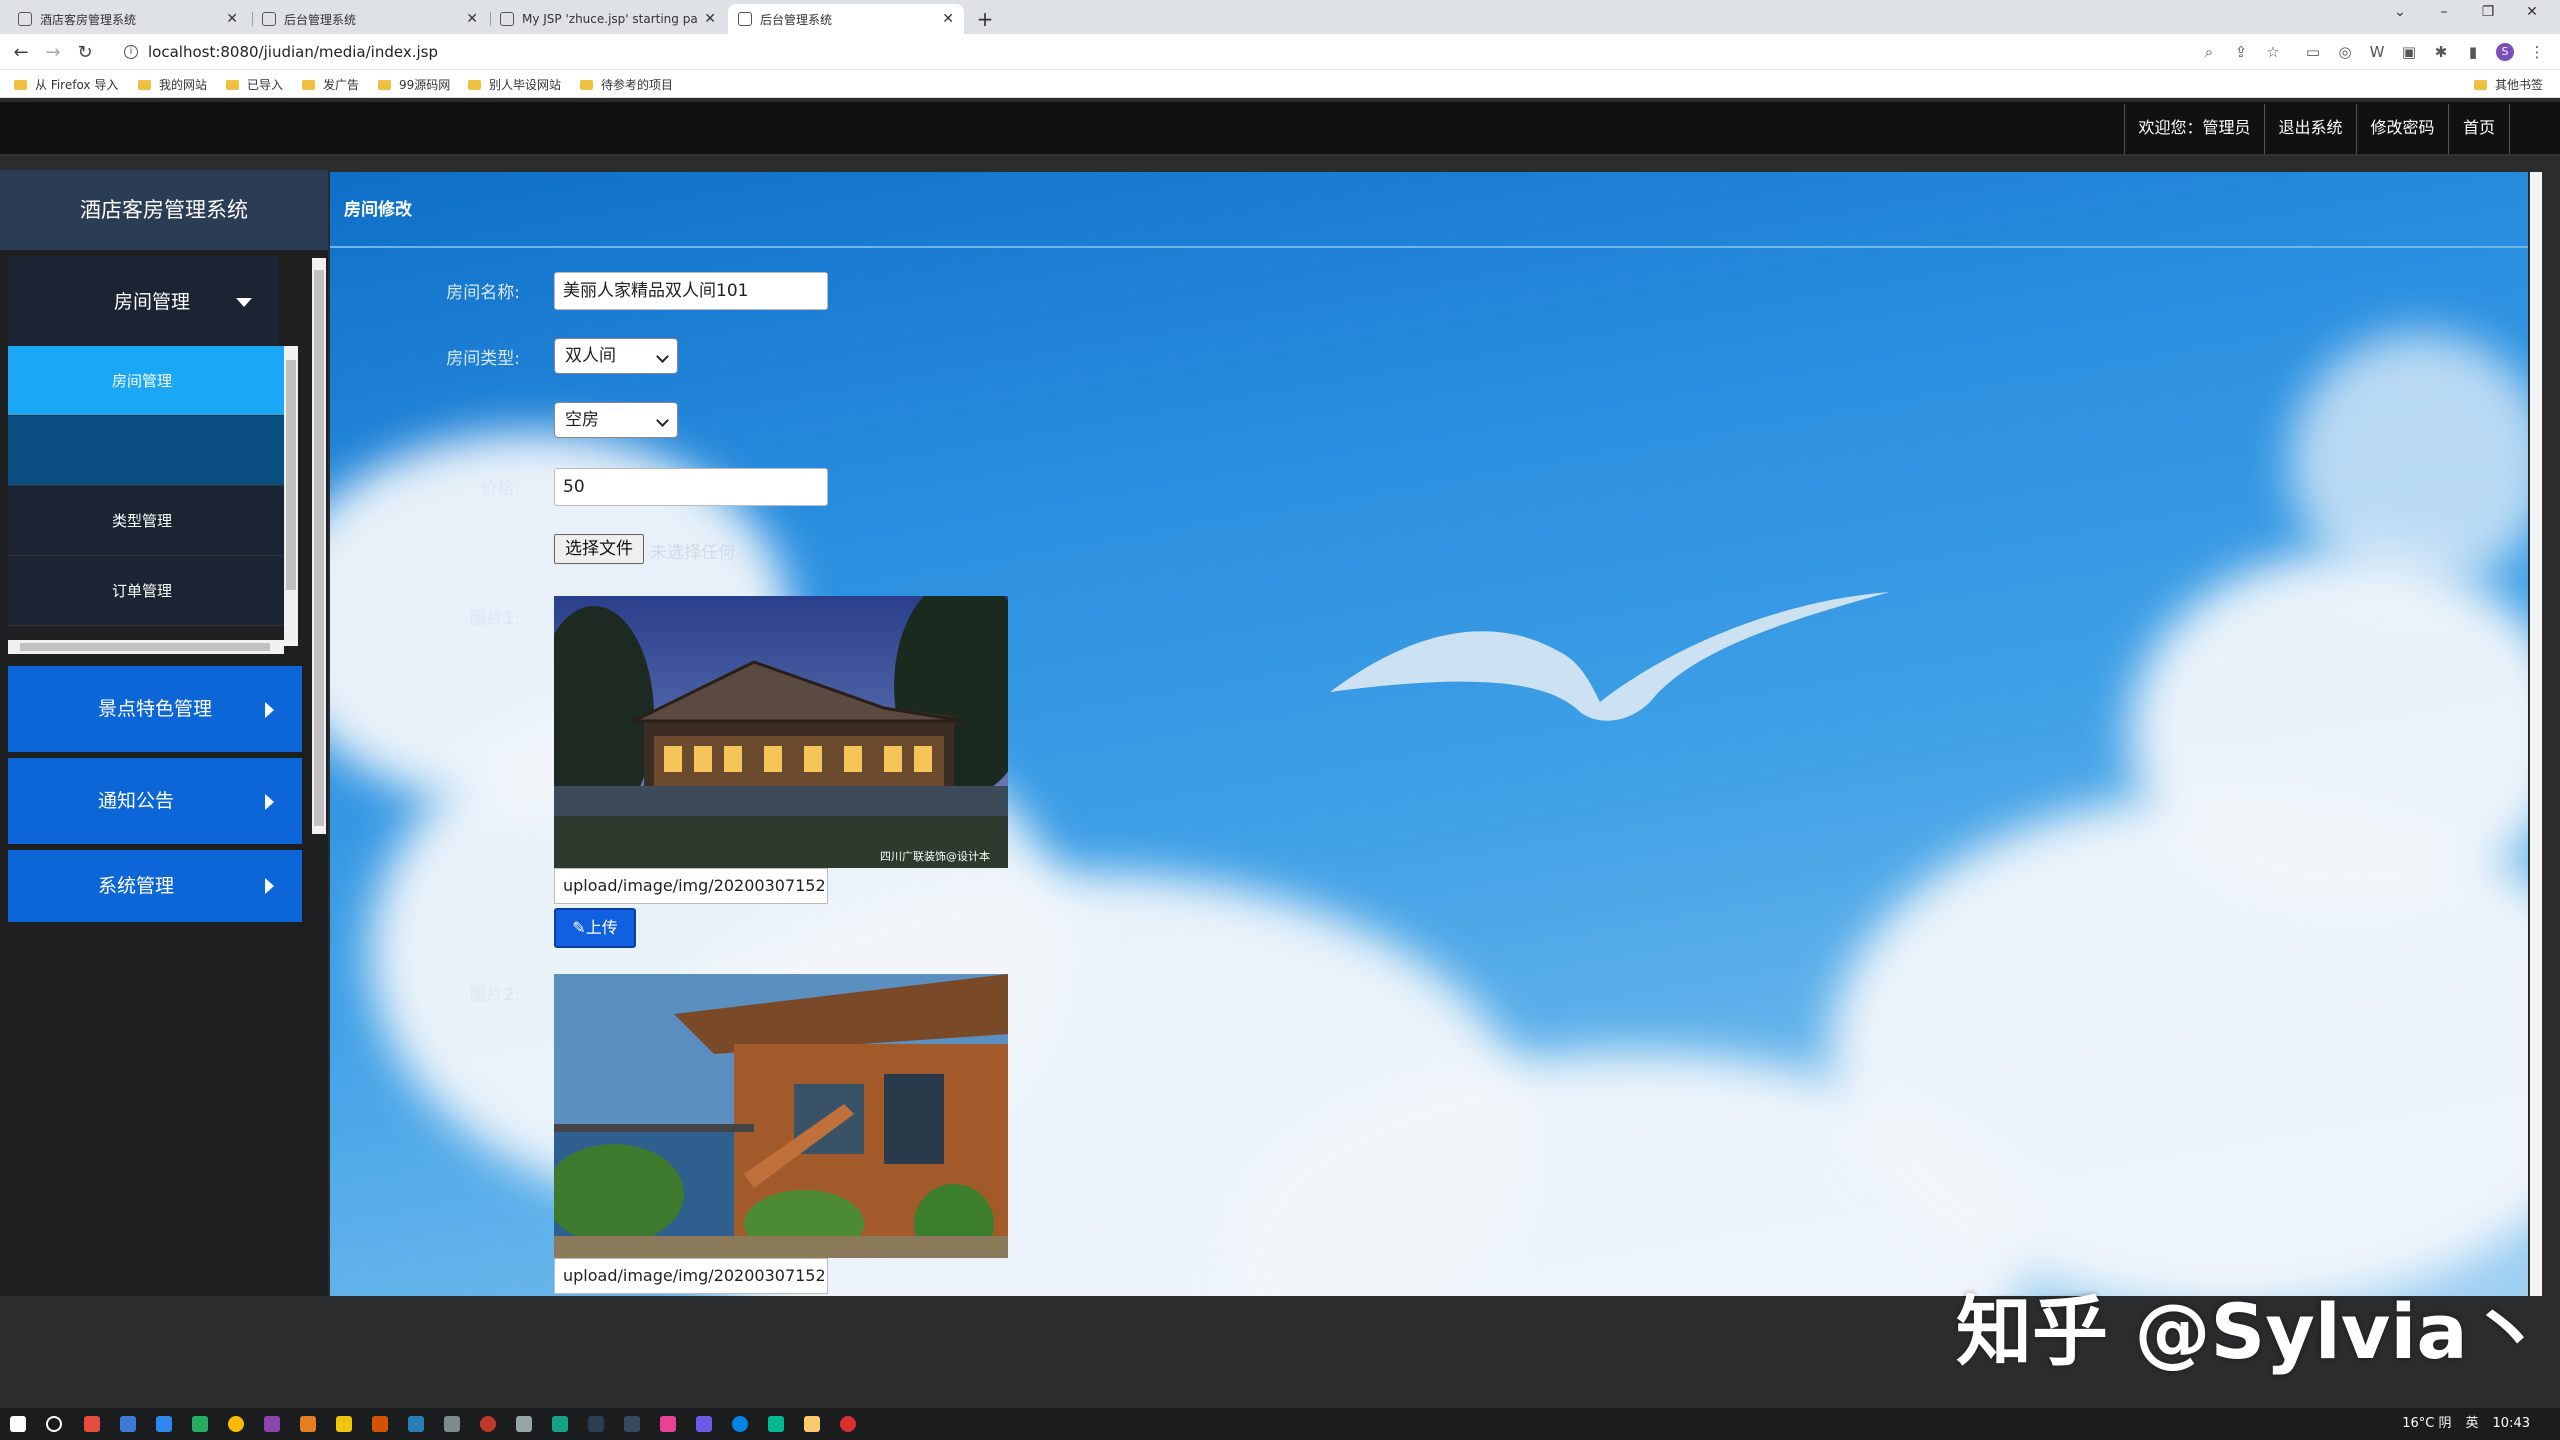  What do you see at coordinates (2377, 52) in the screenshot?
I see `extension-icon: W` at bounding box center [2377, 52].